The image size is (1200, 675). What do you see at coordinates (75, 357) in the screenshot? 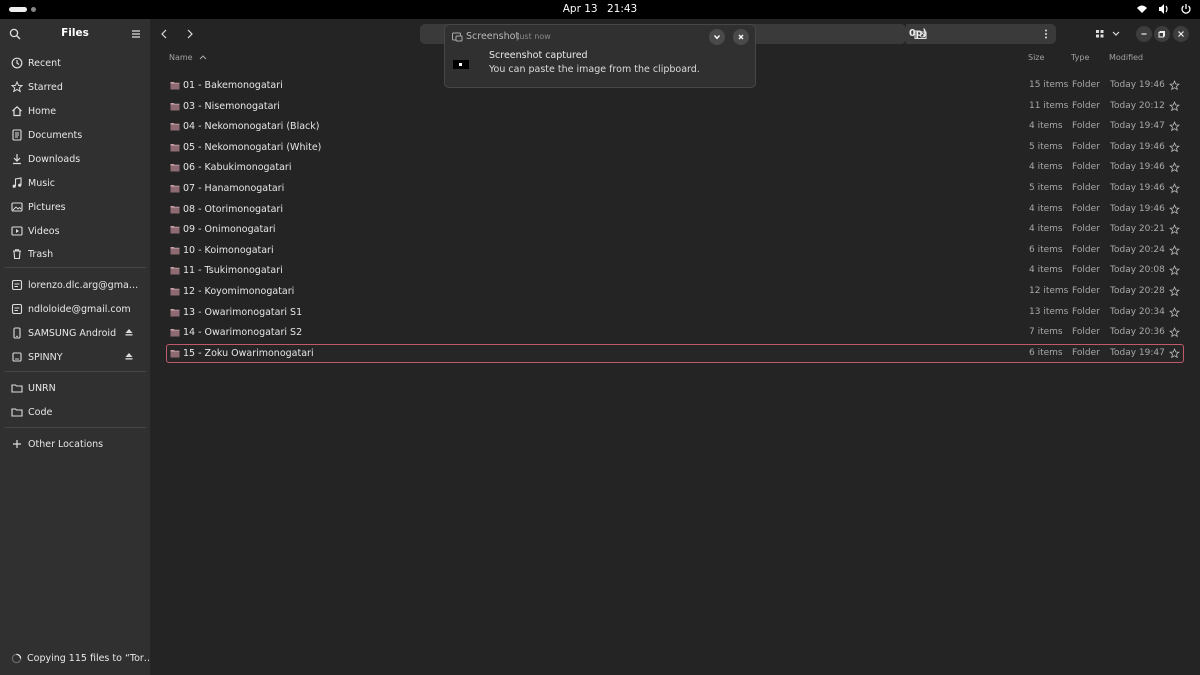
I see `sidebar-item-spinny: SPINNY` at bounding box center [75, 357].